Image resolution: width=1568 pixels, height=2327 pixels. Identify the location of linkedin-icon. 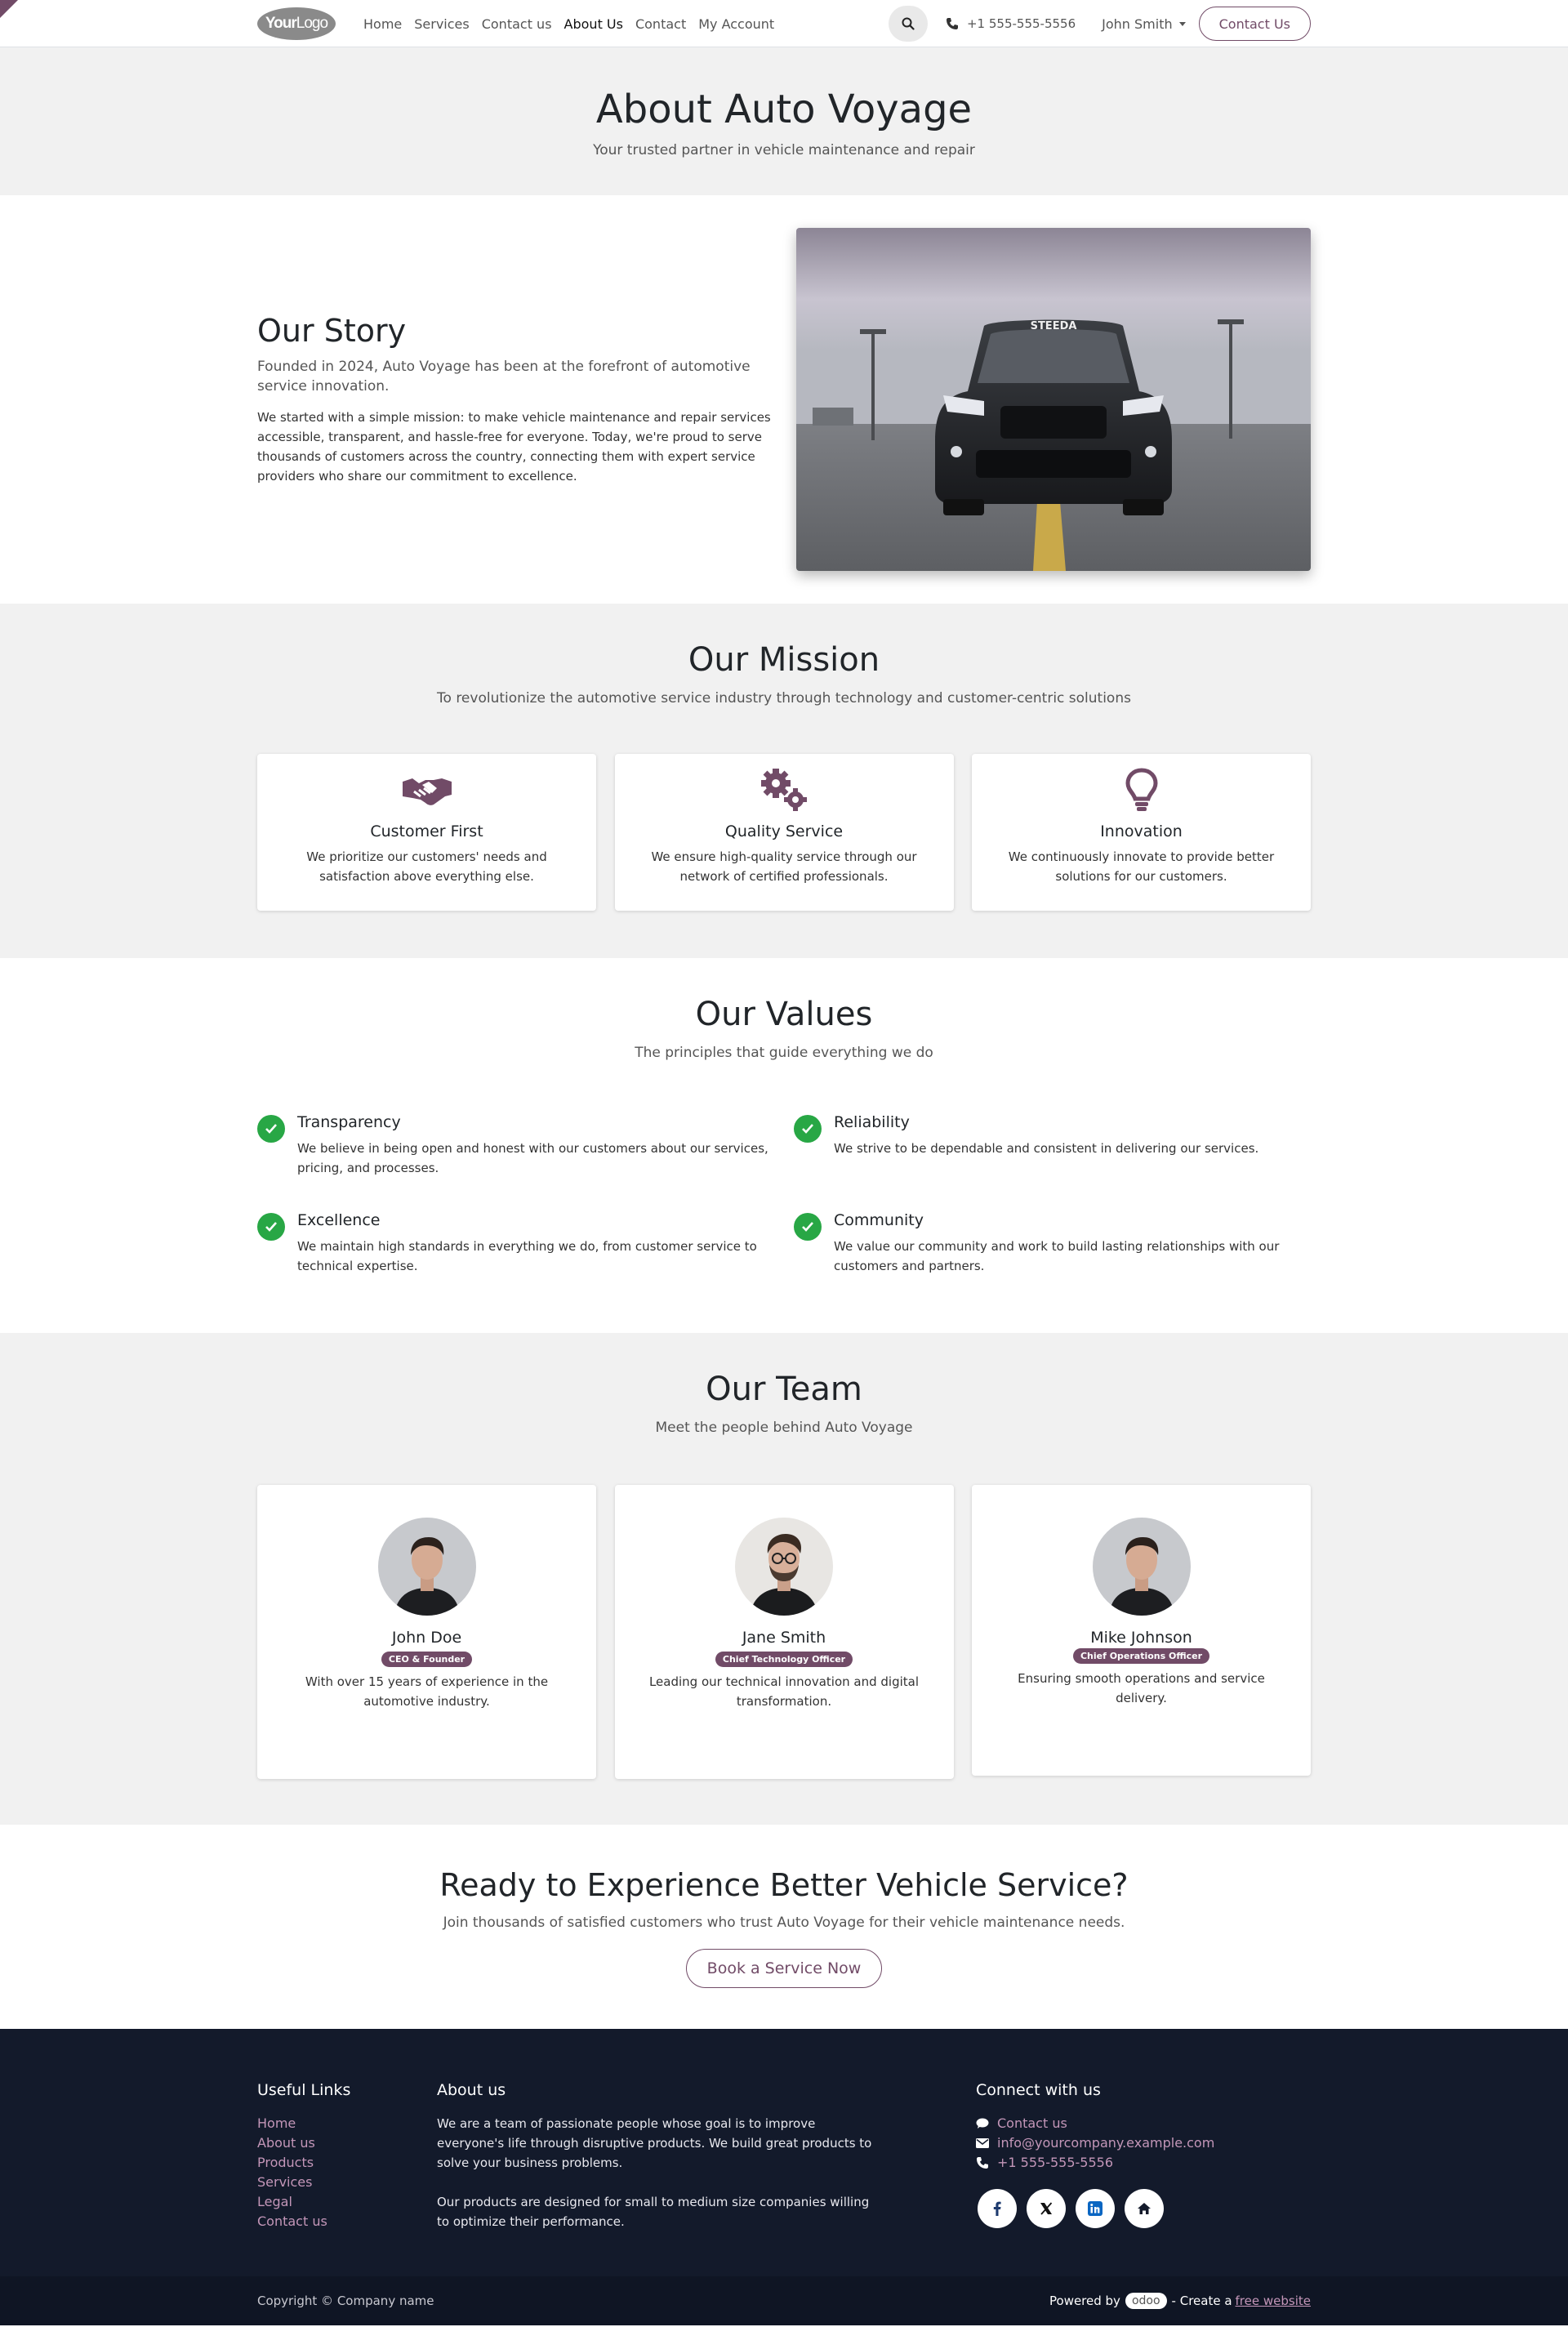
(1095, 2208).